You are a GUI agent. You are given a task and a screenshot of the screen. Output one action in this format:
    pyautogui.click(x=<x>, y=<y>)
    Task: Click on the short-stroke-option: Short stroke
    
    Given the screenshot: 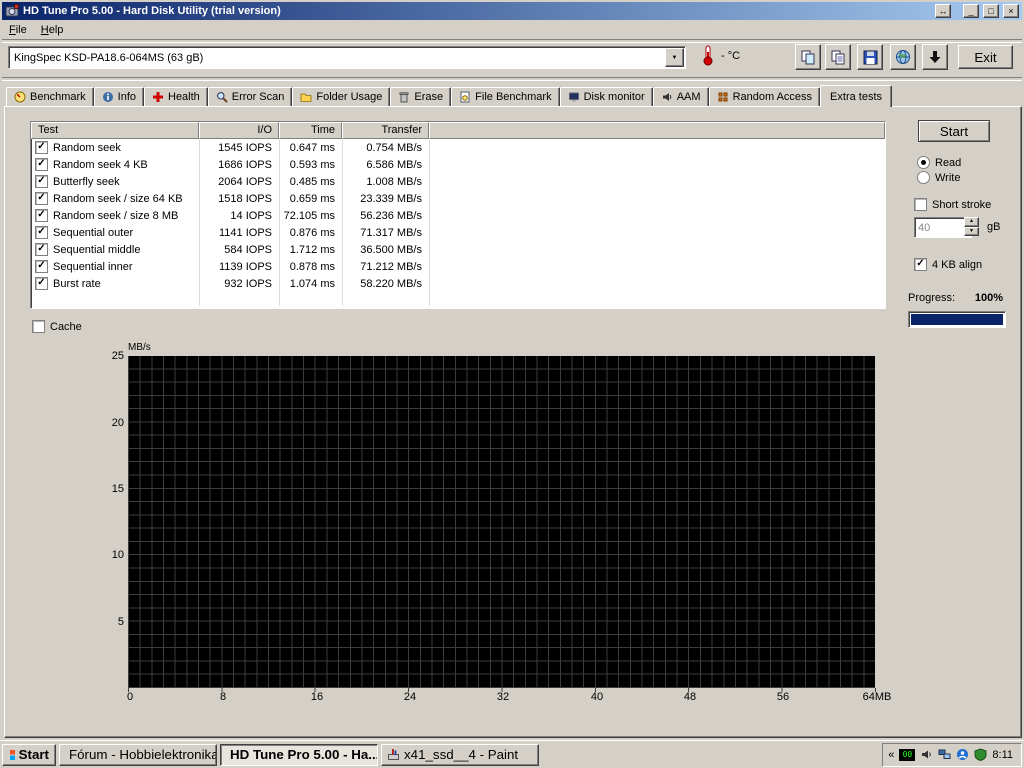 What is the action you would take?
    pyautogui.click(x=952, y=204)
    